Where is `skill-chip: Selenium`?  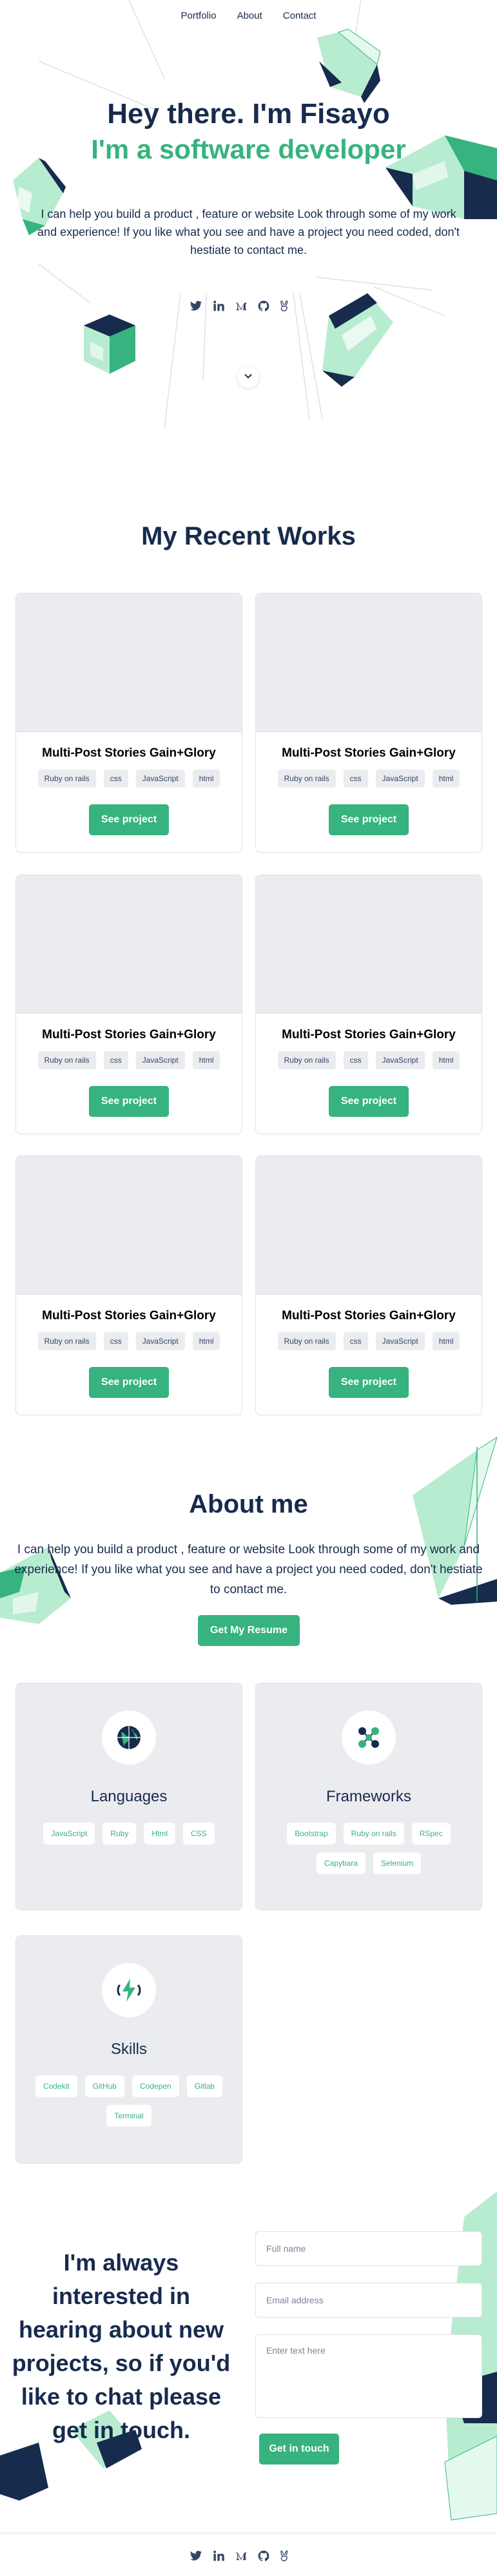
skill-chip: Selenium is located at coordinates (398, 1863).